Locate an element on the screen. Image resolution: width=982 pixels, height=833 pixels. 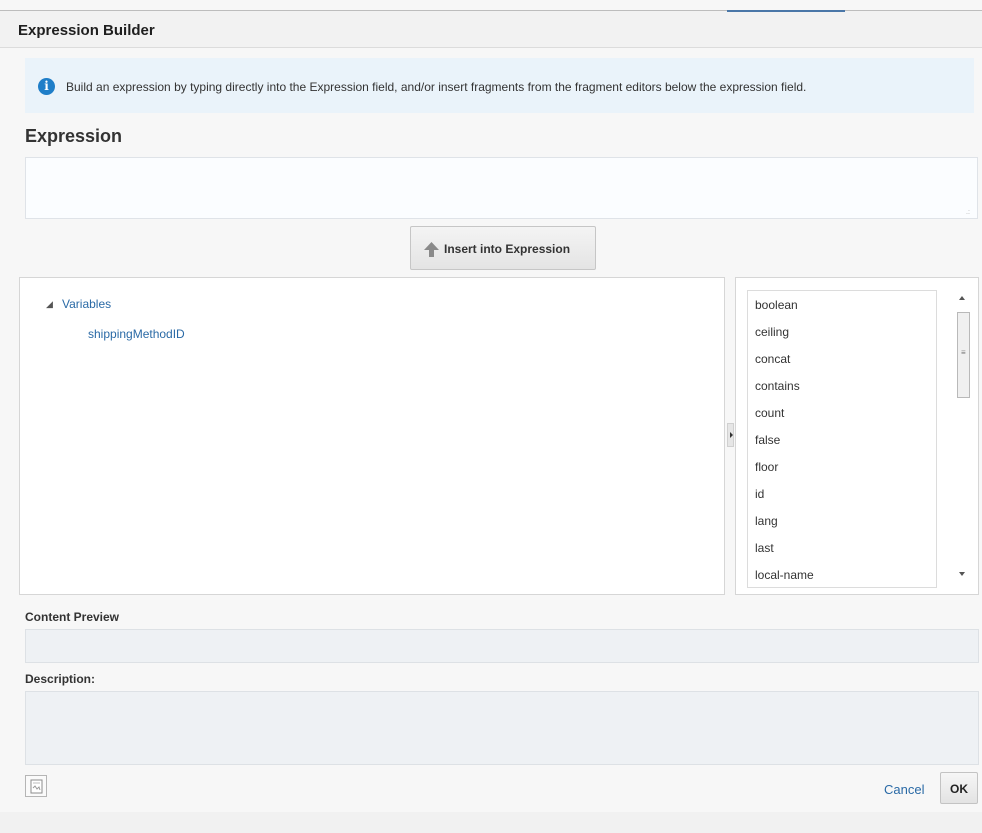
function-item: ceiling is located at coordinates (772, 332).